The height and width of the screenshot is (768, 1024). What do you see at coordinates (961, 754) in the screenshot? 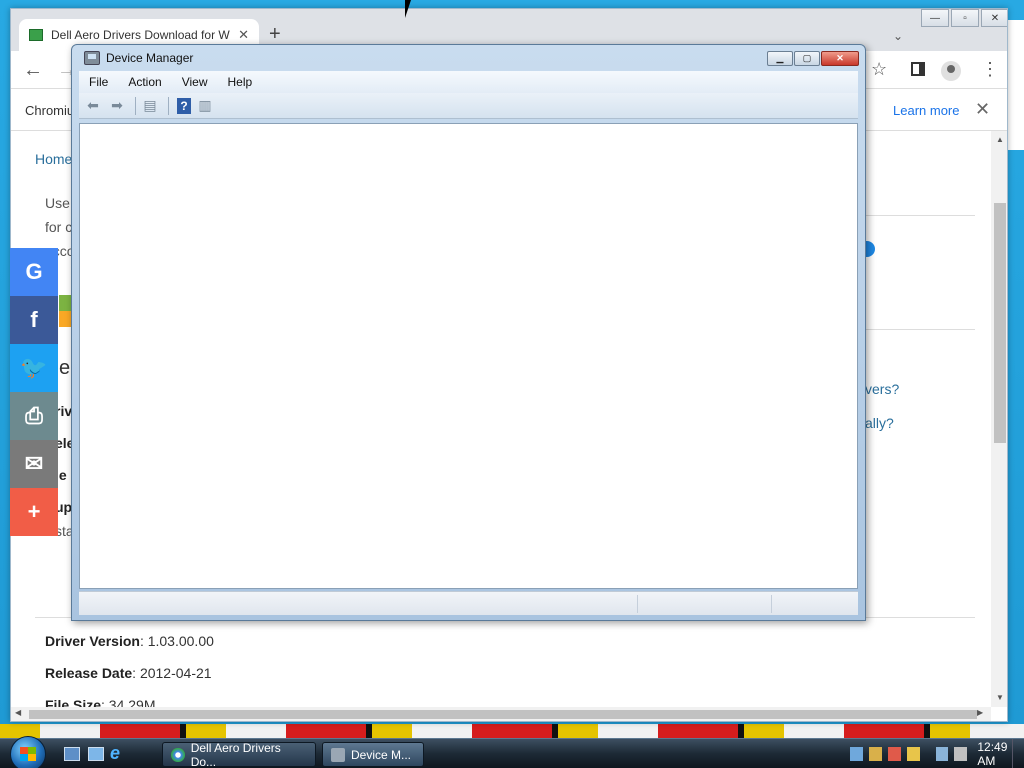
I see `volume-muted-icon` at bounding box center [961, 754].